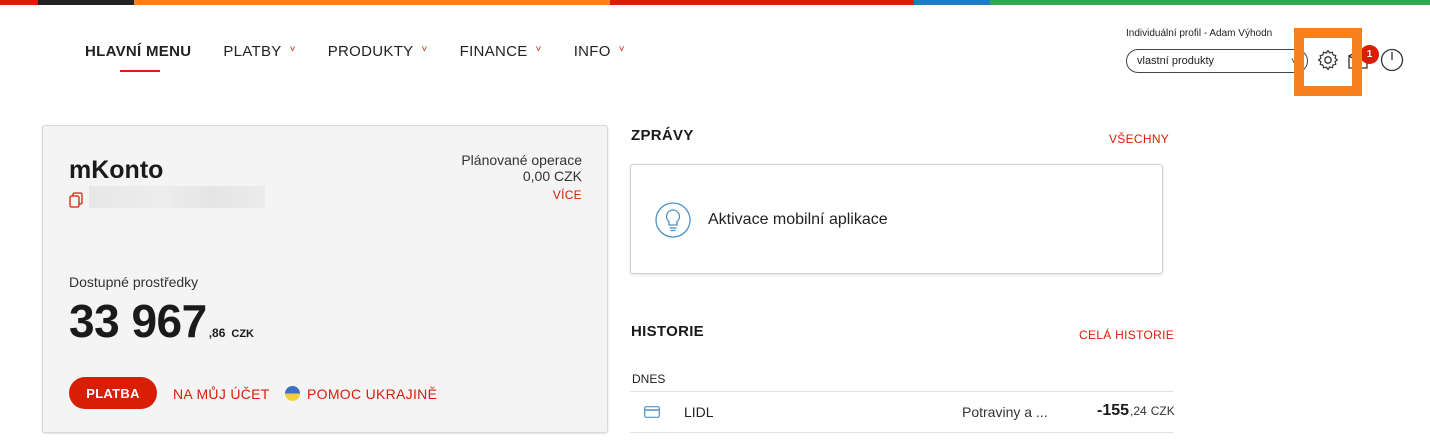 The height and width of the screenshot is (447, 1430). Describe the element at coordinates (567, 195) in the screenshot. I see `more-link: VÍCE` at that location.